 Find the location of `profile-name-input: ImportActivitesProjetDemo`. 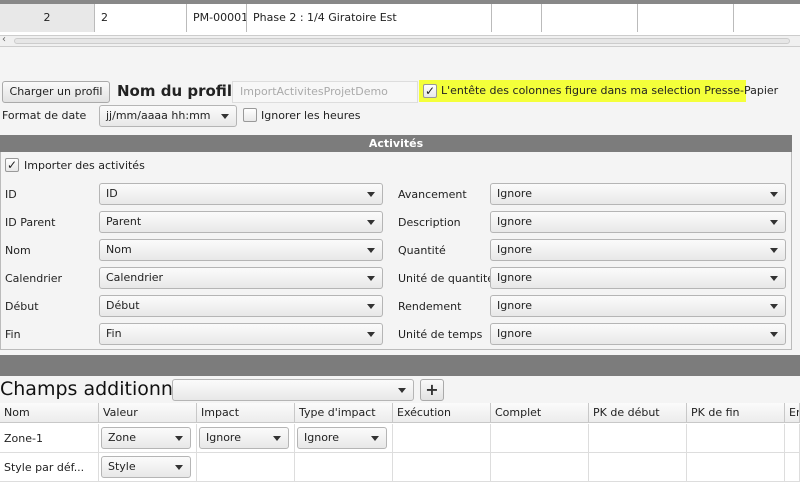

profile-name-input: ImportActivitesProjetDemo is located at coordinates (325, 92).